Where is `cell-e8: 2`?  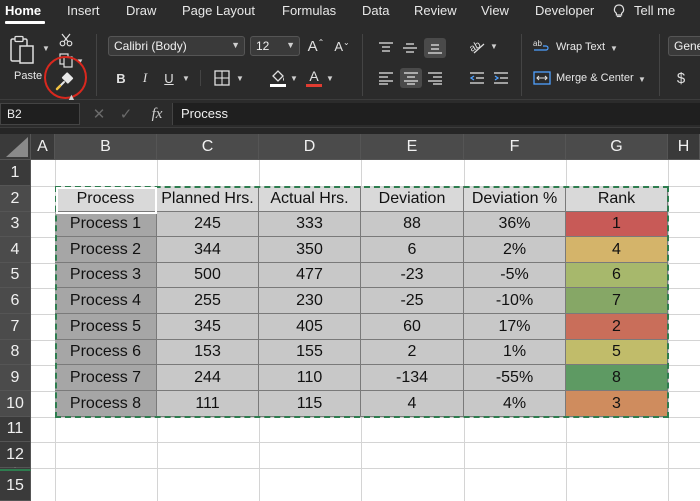
cell-e8: 2 is located at coordinates (412, 352).